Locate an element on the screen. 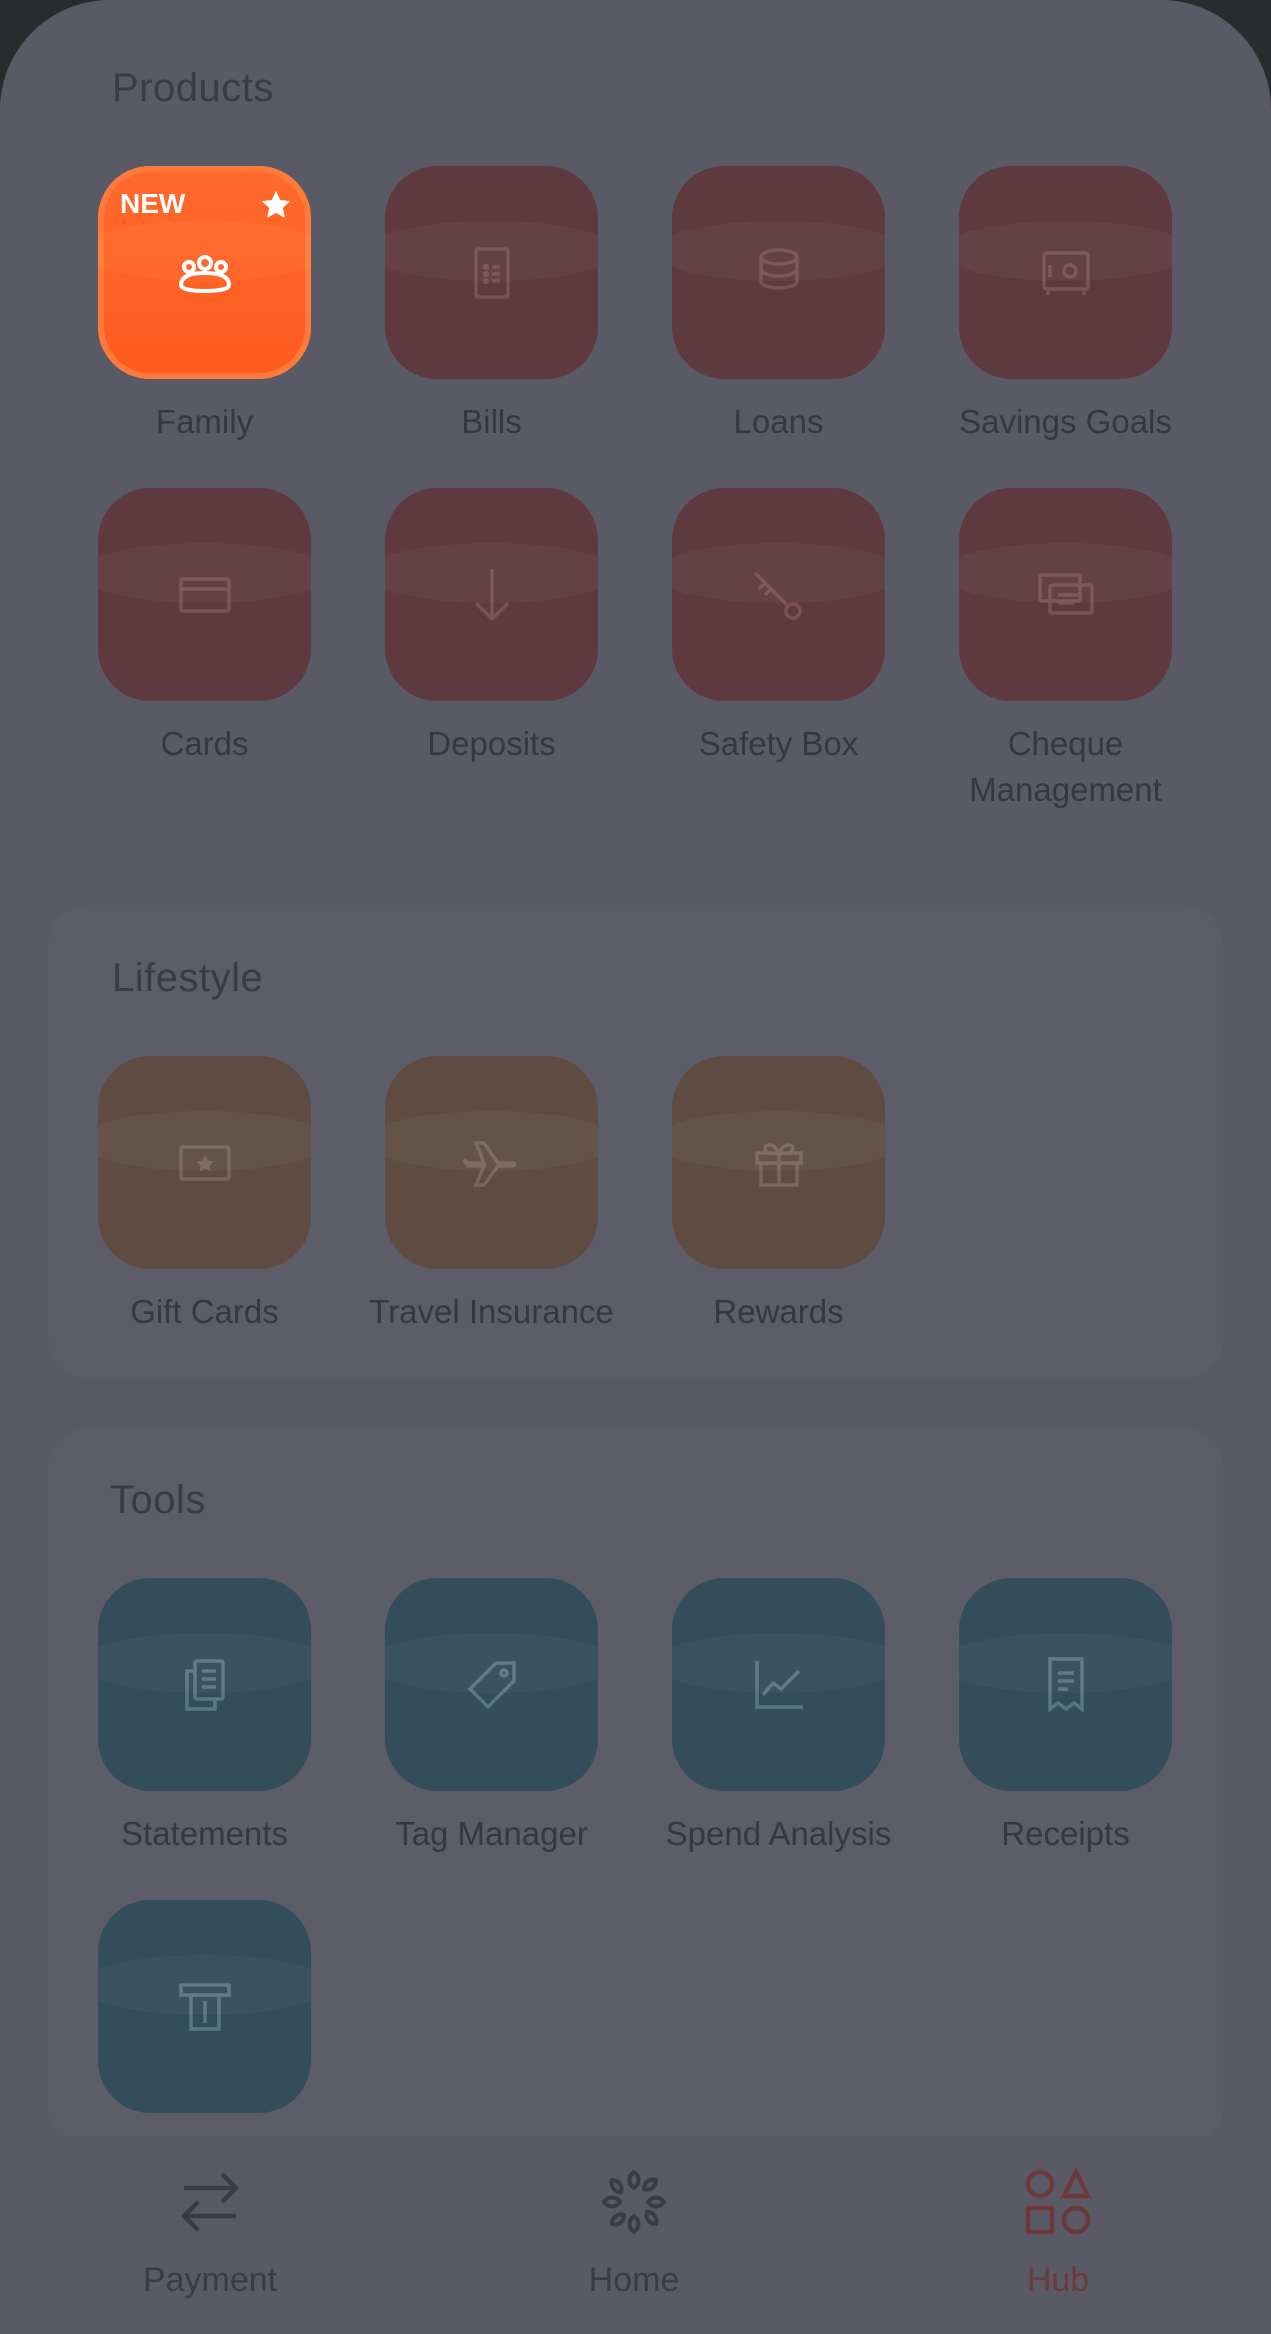  nav-home: Home is located at coordinates (634, 2231).